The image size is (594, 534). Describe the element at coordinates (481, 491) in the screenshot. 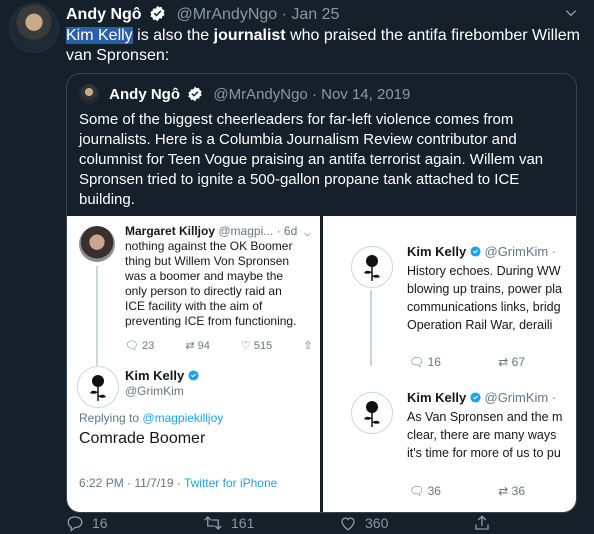

I see `t2-stats: 🗨 36 ⇄ 36` at that location.